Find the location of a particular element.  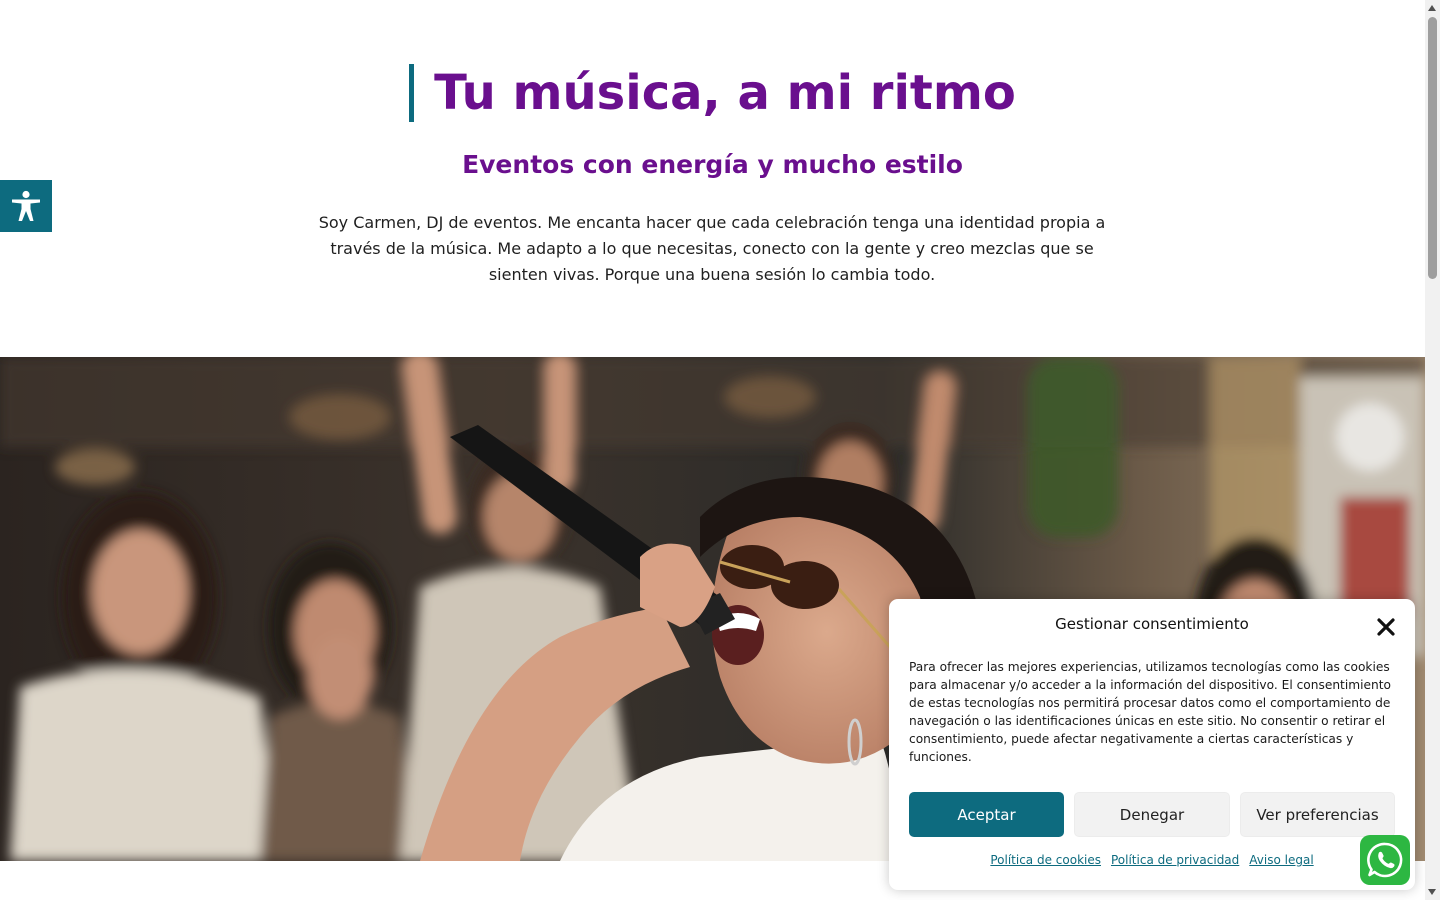

hero-title-wrap: Tu música, a mi ritmo is located at coordinates (712, 93).